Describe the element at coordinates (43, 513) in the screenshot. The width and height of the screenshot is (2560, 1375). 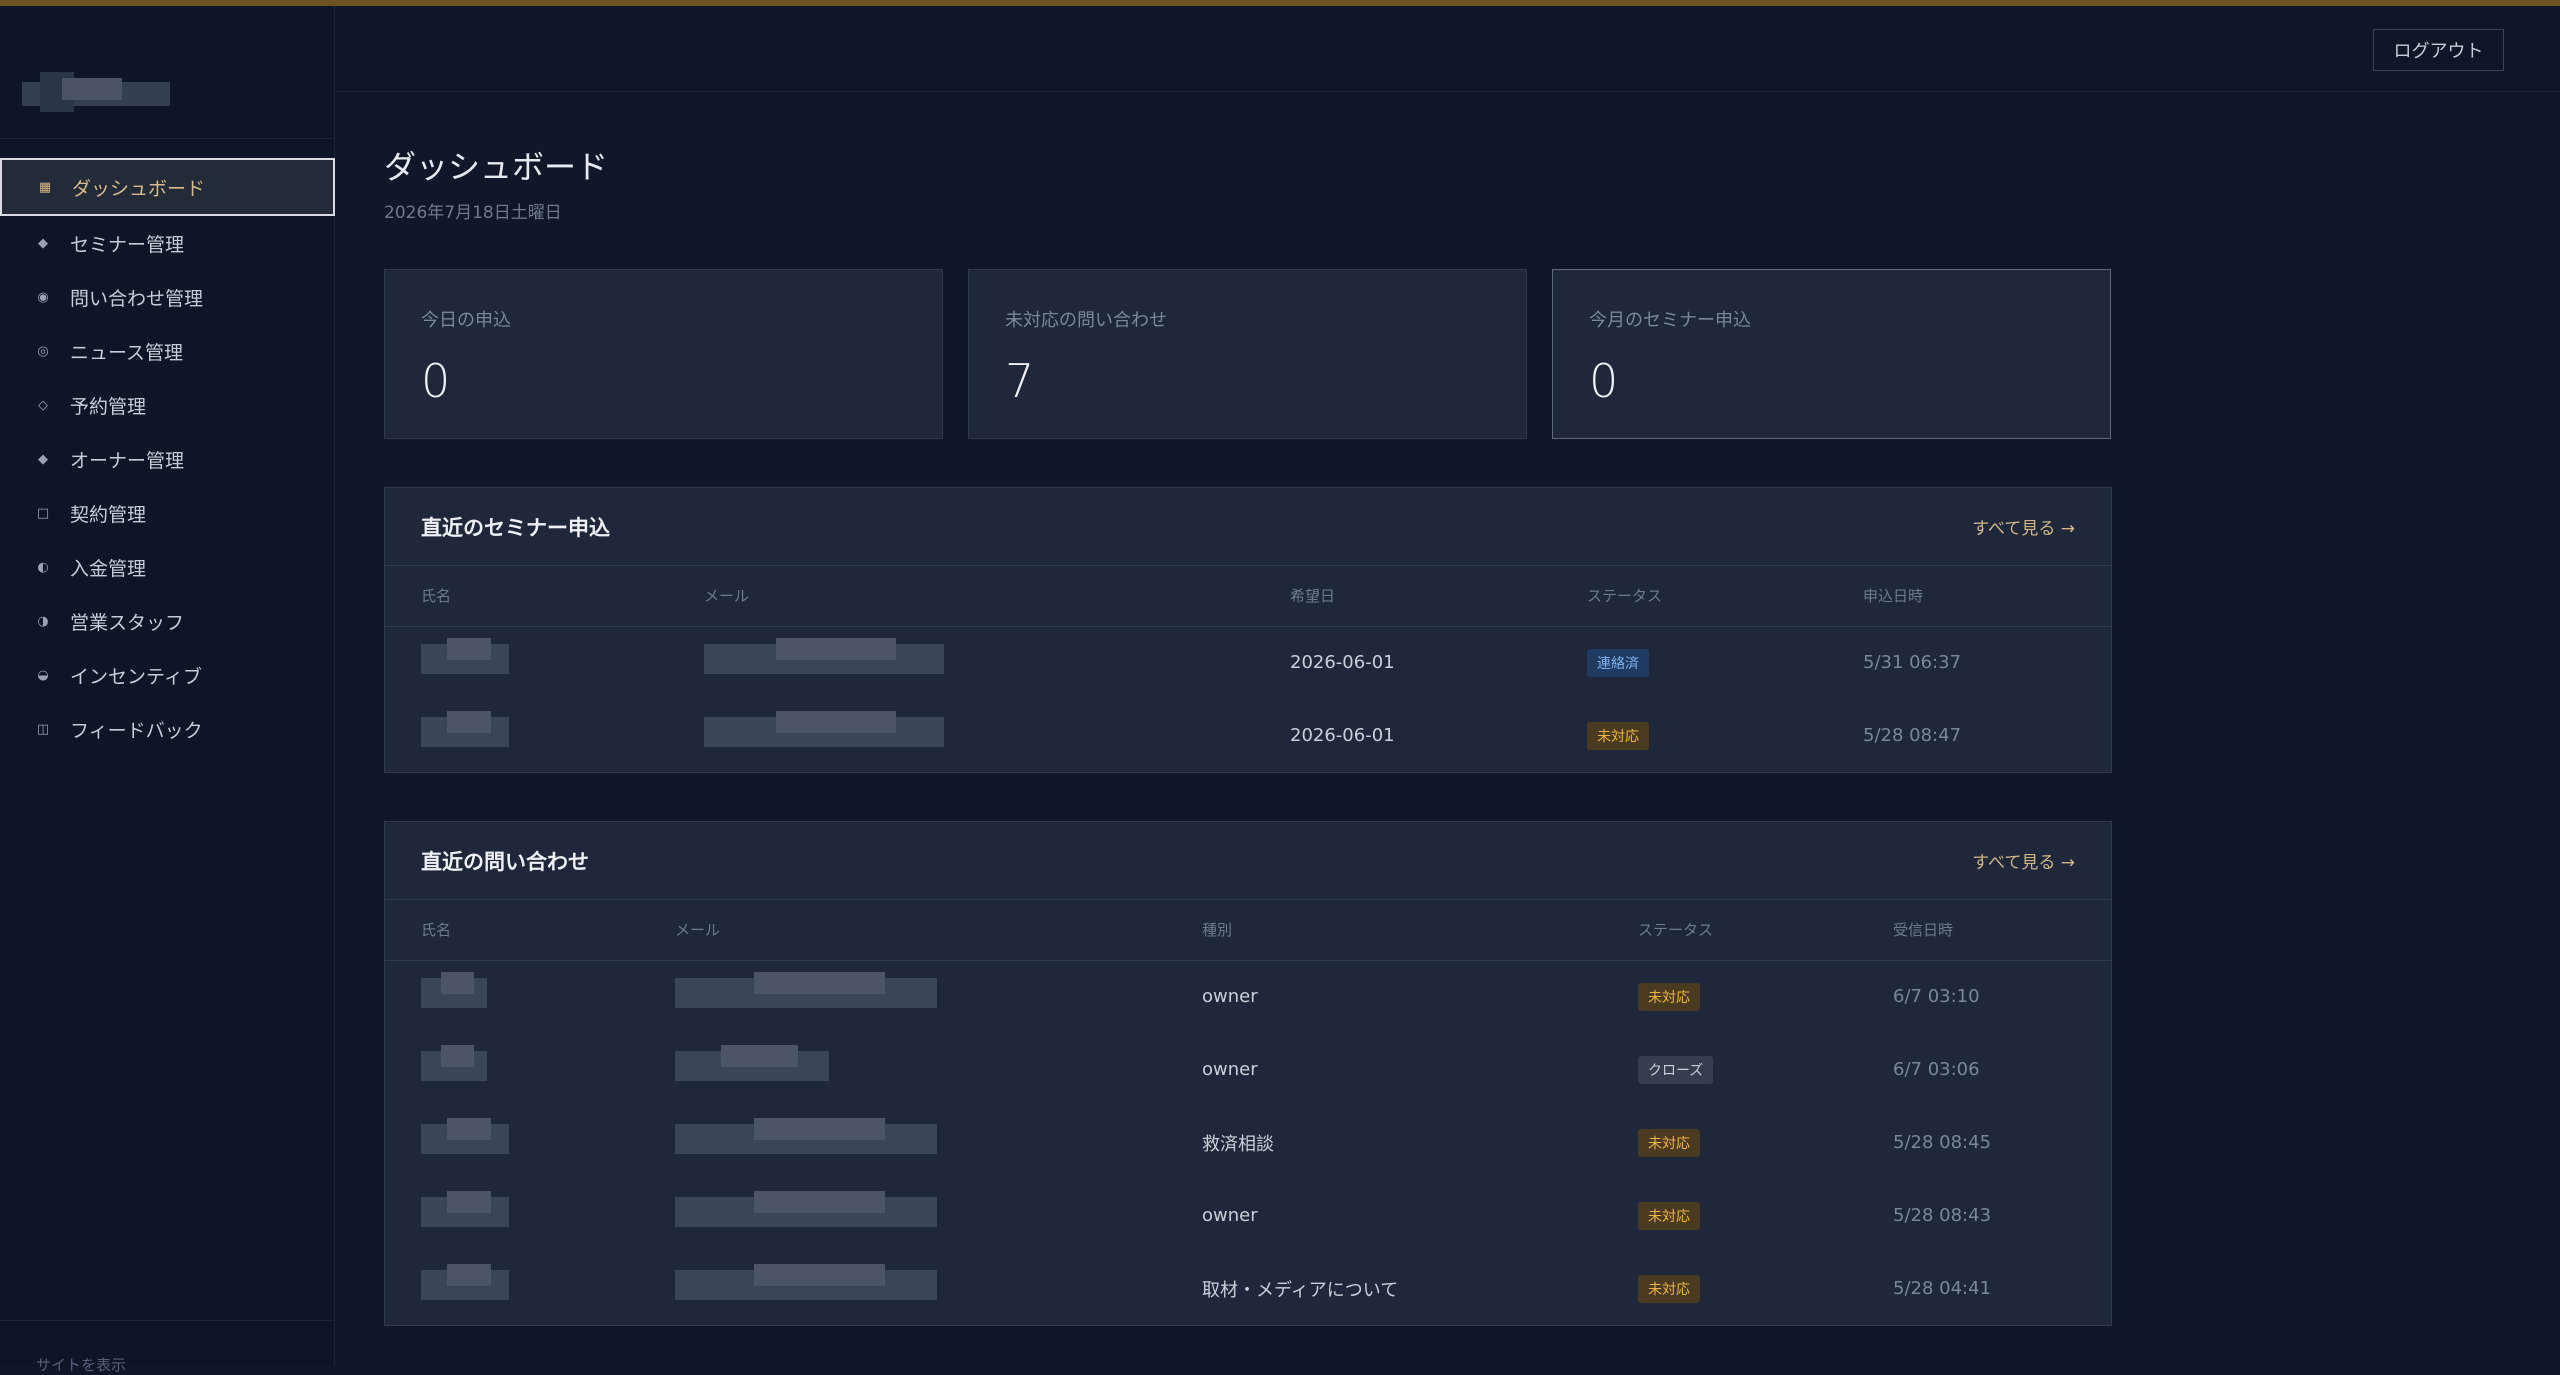
I see `square-outline-icon: □` at that location.